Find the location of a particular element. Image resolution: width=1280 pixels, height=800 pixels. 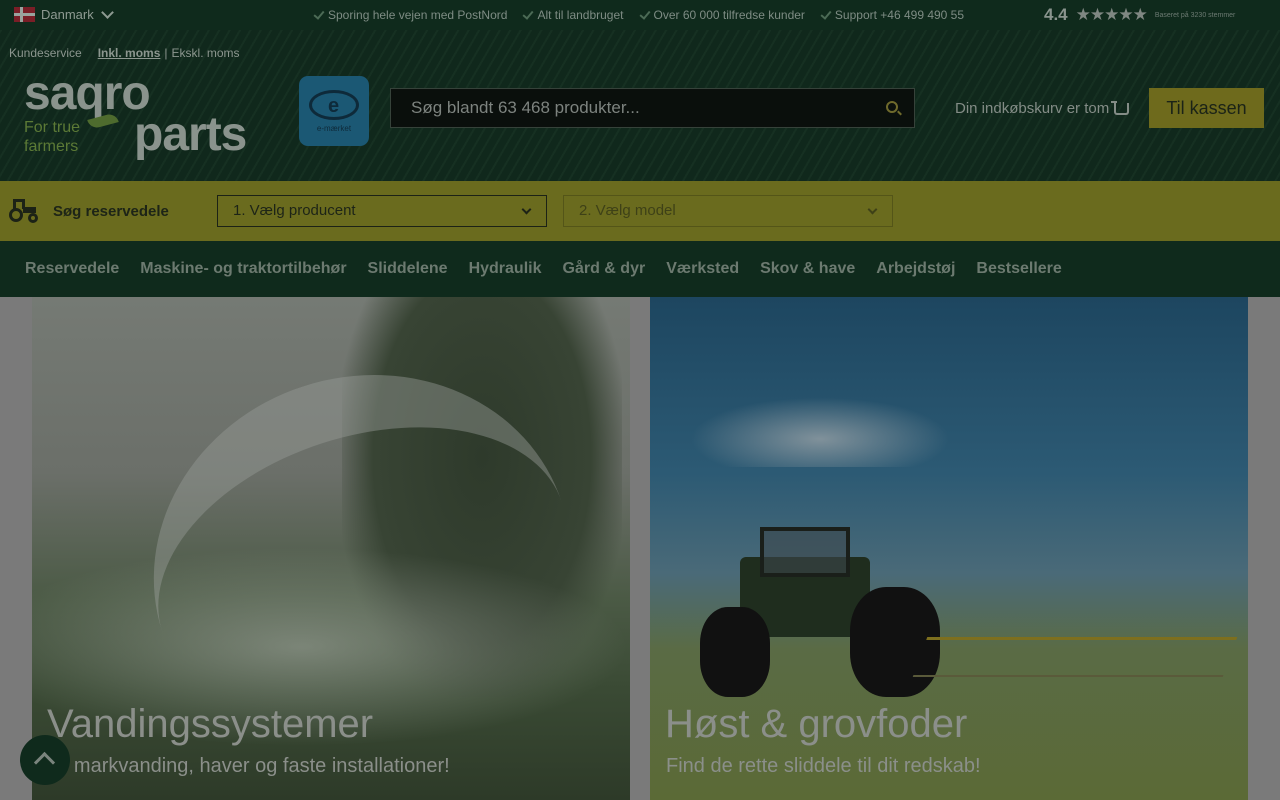

nav-item-arbejdstoj: Arbejdstøj is located at coordinates (915, 269).